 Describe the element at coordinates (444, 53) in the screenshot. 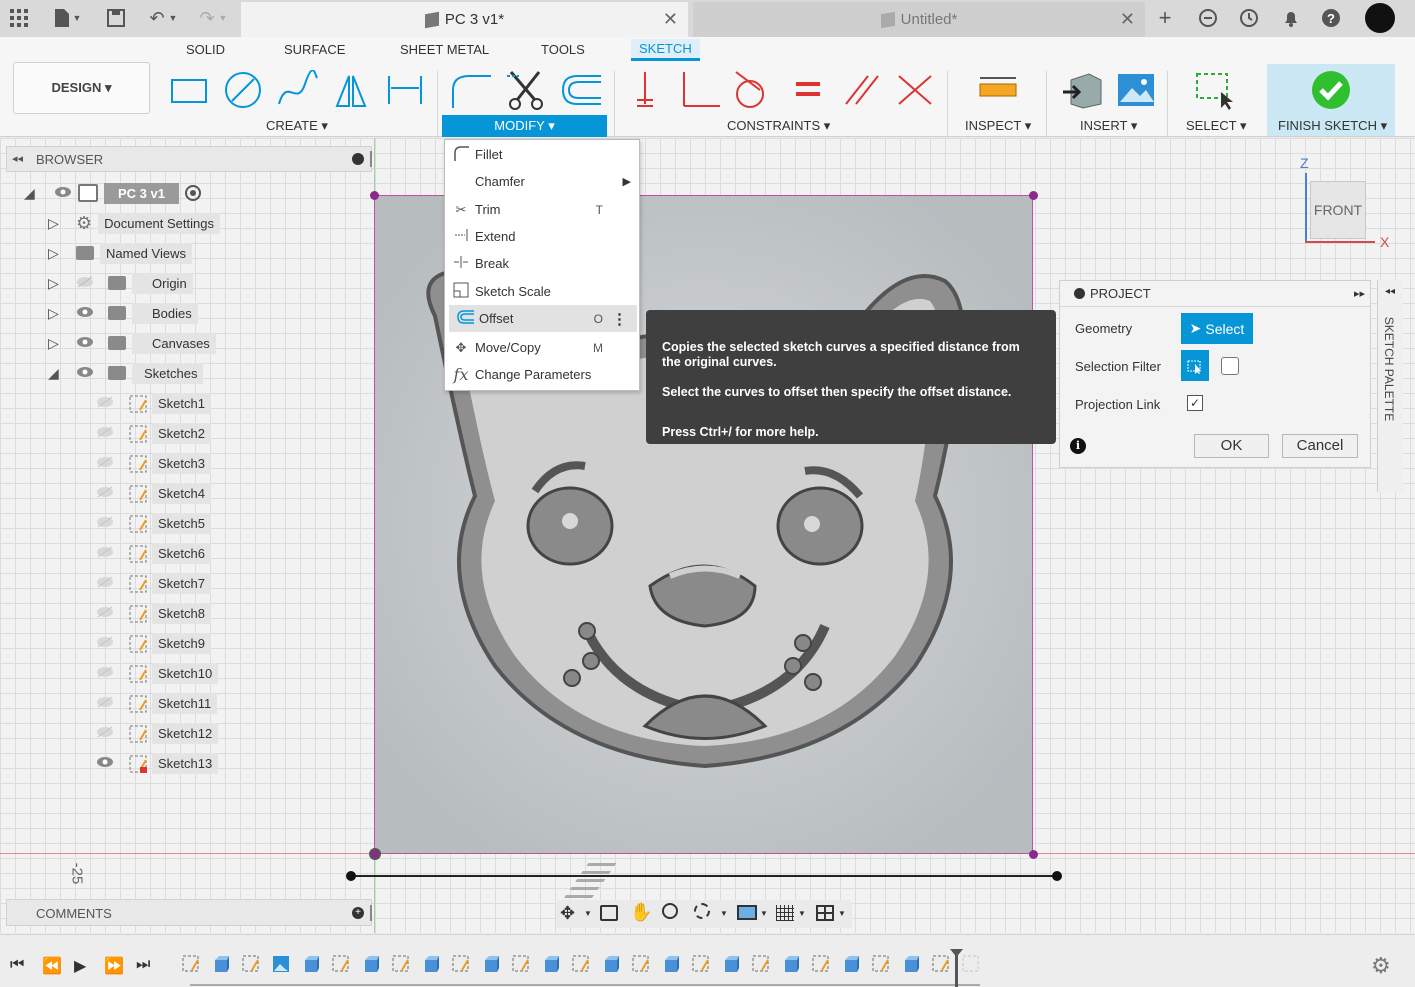

I see `tab-sheet-metal: SHEET METAL` at that location.